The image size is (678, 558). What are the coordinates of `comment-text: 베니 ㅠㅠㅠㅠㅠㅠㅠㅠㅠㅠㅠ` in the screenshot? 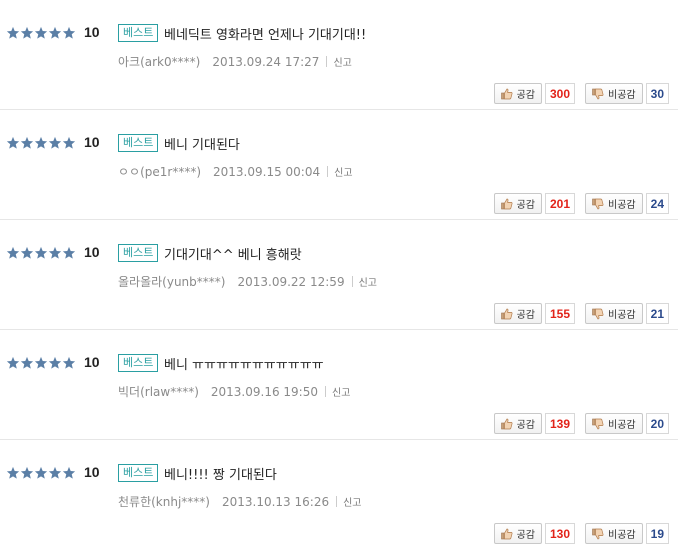 It's located at (244, 365).